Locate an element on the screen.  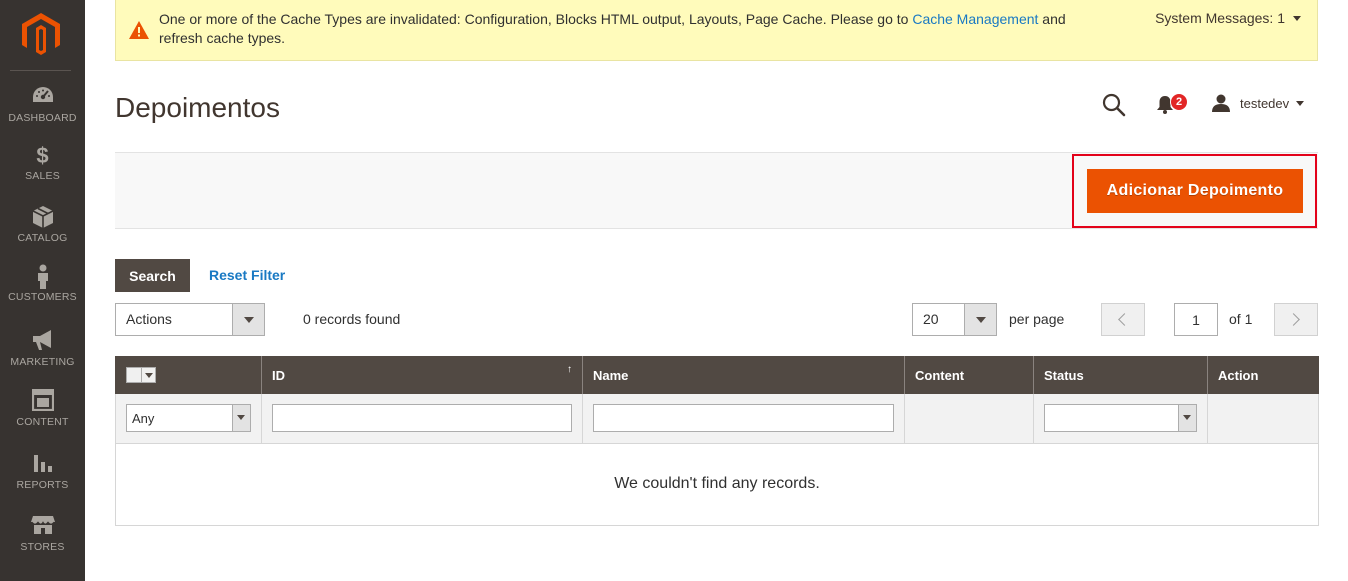
per-page-label: per page is located at coordinates (1037, 319).